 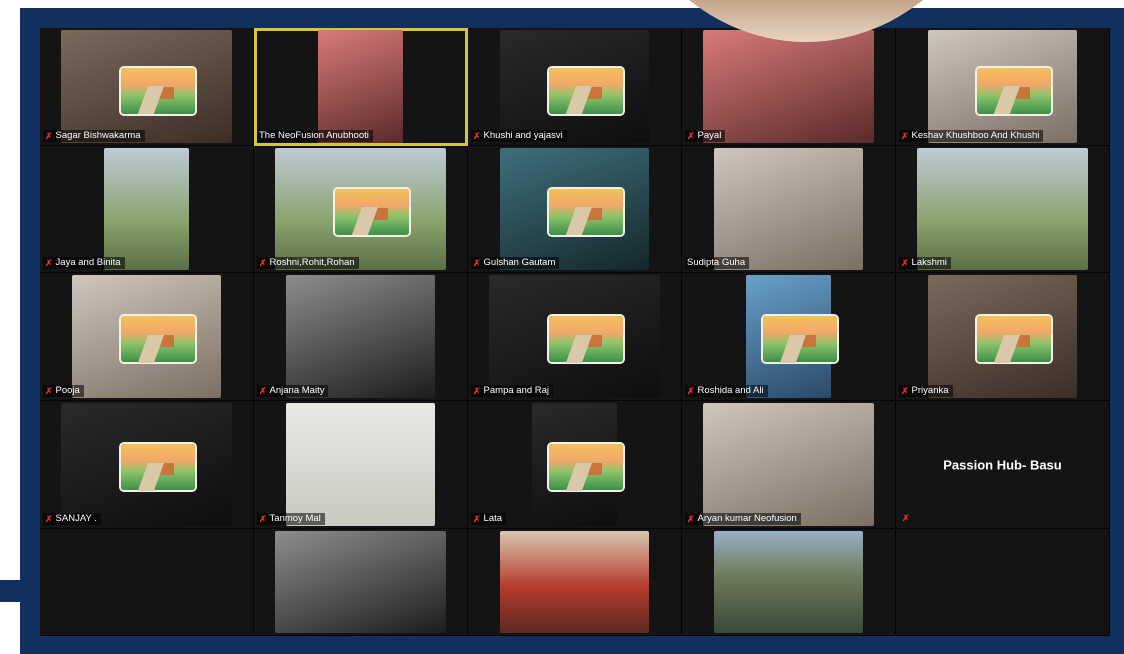 I want to click on participant-tile: ✗ Tanmoy Mal, so click(x=361, y=465).